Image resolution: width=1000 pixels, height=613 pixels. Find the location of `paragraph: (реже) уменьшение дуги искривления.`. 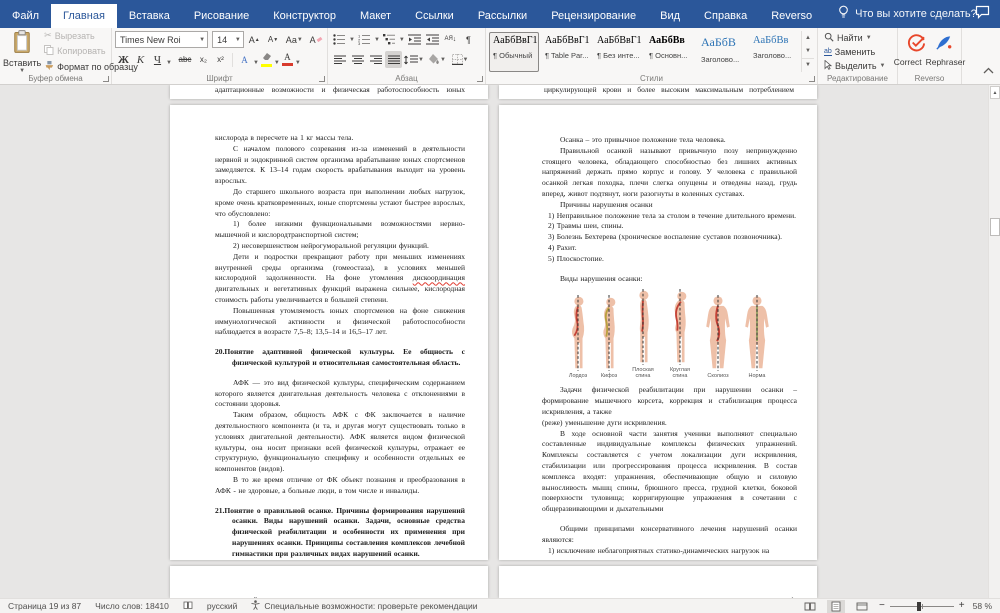

paragraph: (реже) уменьшение дуги искривления. is located at coordinates (669, 423).